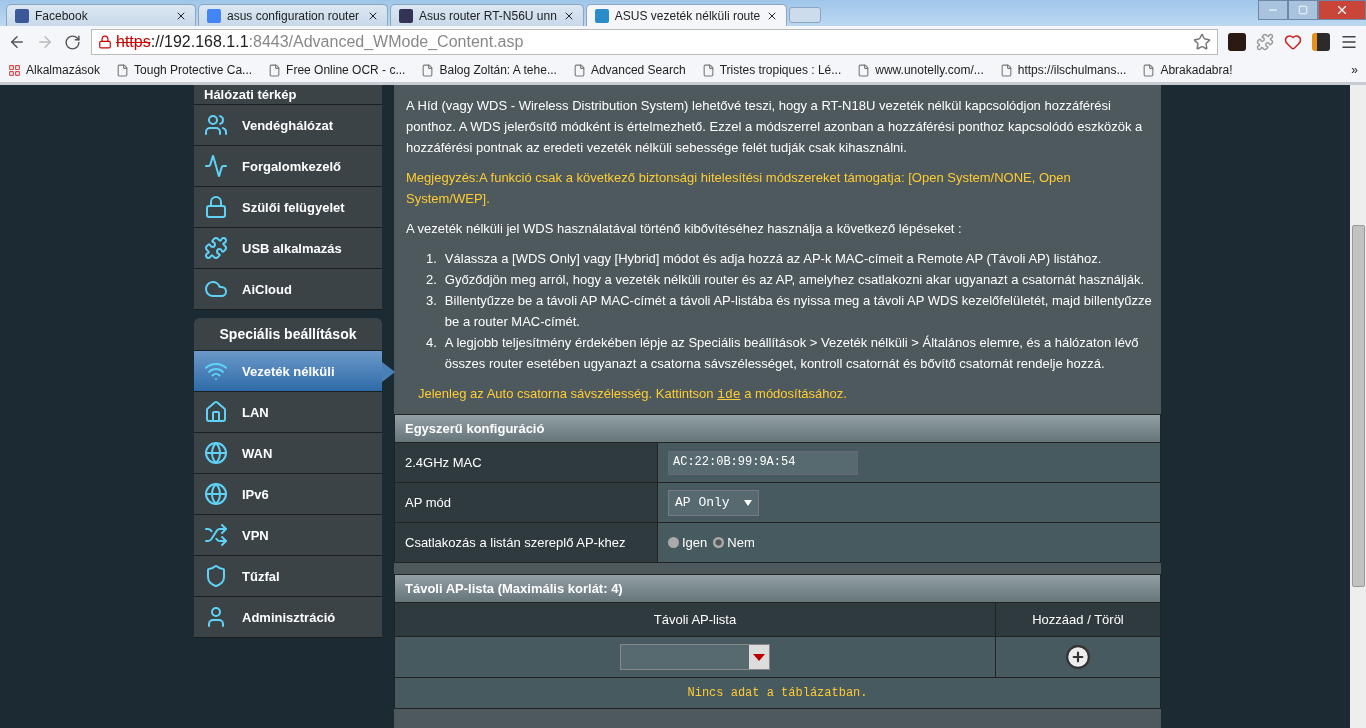  Describe the element at coordinates (101, 15) in the screenshot. I see `browser-tab: Facebook` at that location.